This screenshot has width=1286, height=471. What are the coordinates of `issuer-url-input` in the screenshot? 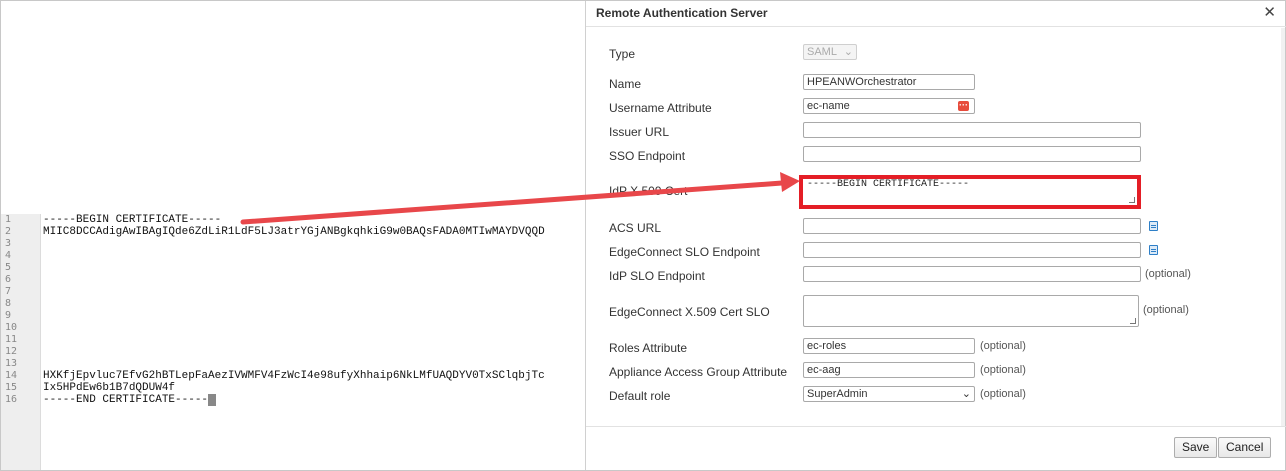 It's located at (972, 130).